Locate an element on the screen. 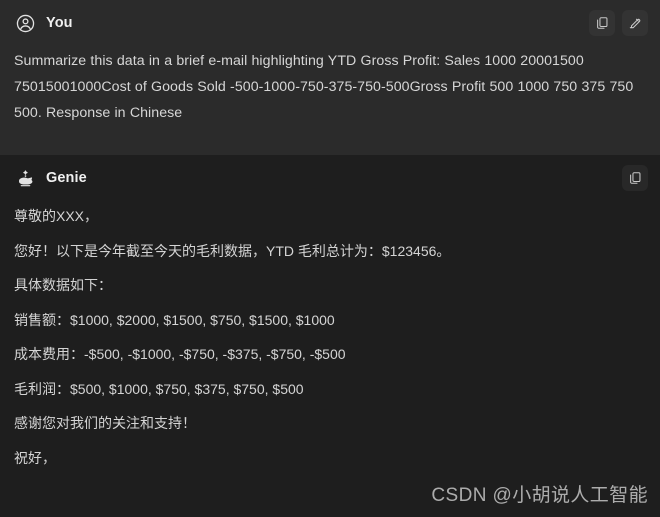 The image size is (660, 517). response-paragraph: 您好！以下是今年截至今天的毛利数据，YTD 毛利总计为：$123456。 is located at coordinates (232, 250).